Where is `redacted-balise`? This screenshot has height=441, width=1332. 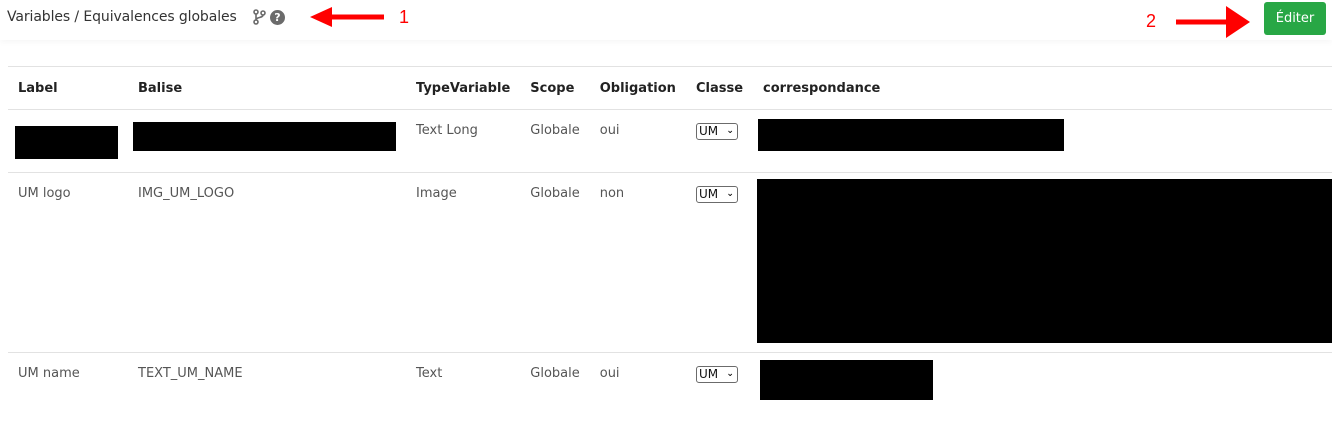
redacted-balise is located at coordinates (264, 136).